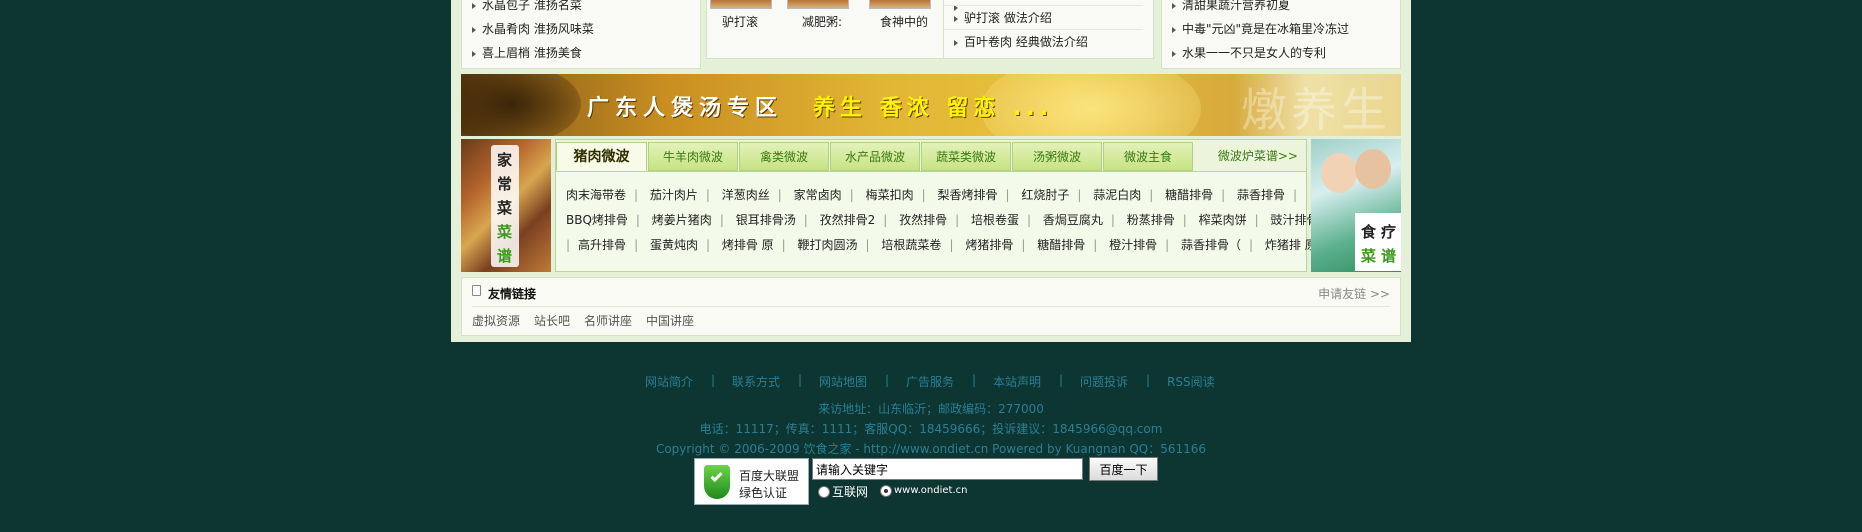  I want to click on friend-link: 名师讲座, so click(608, 320).